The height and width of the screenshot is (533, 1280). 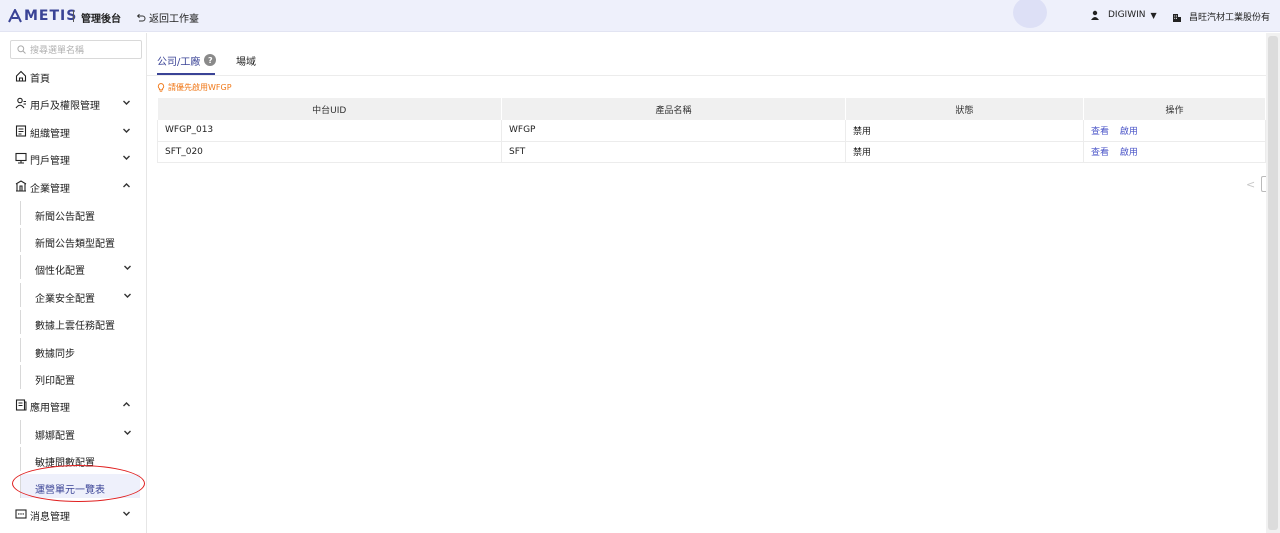 I want to click on cell-product: SFT, so click(x=673, y=152).